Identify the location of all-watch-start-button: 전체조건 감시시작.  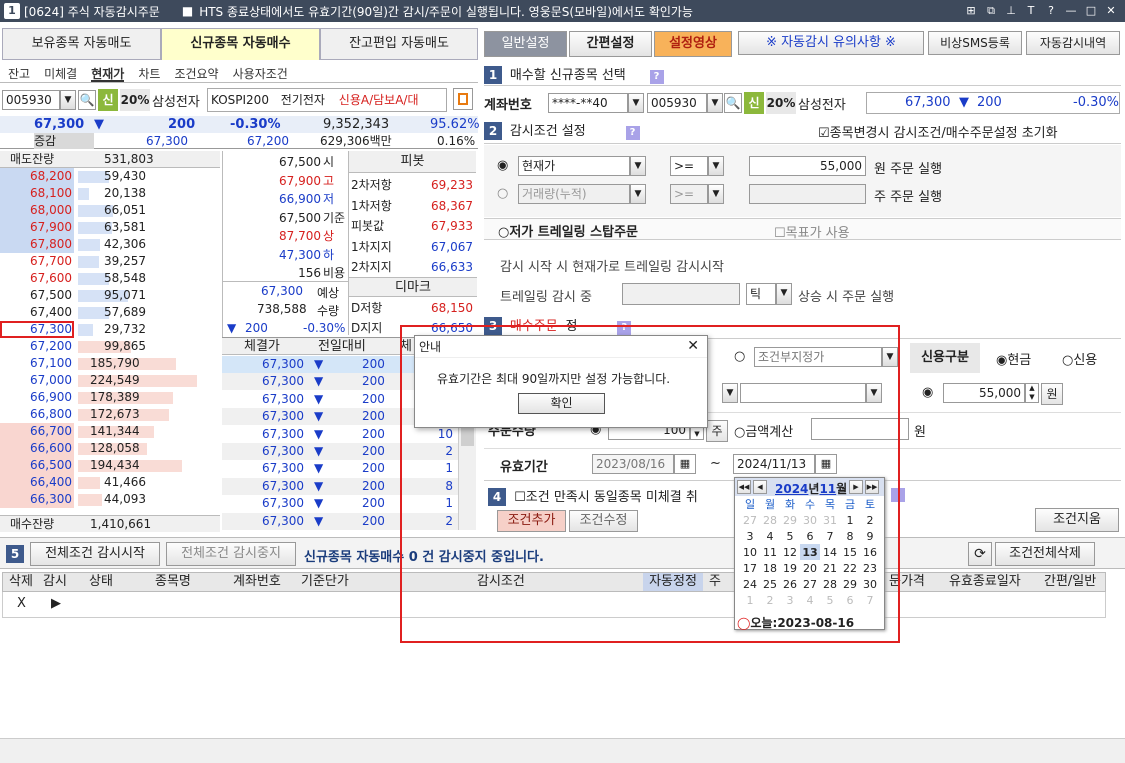
(95, 554).